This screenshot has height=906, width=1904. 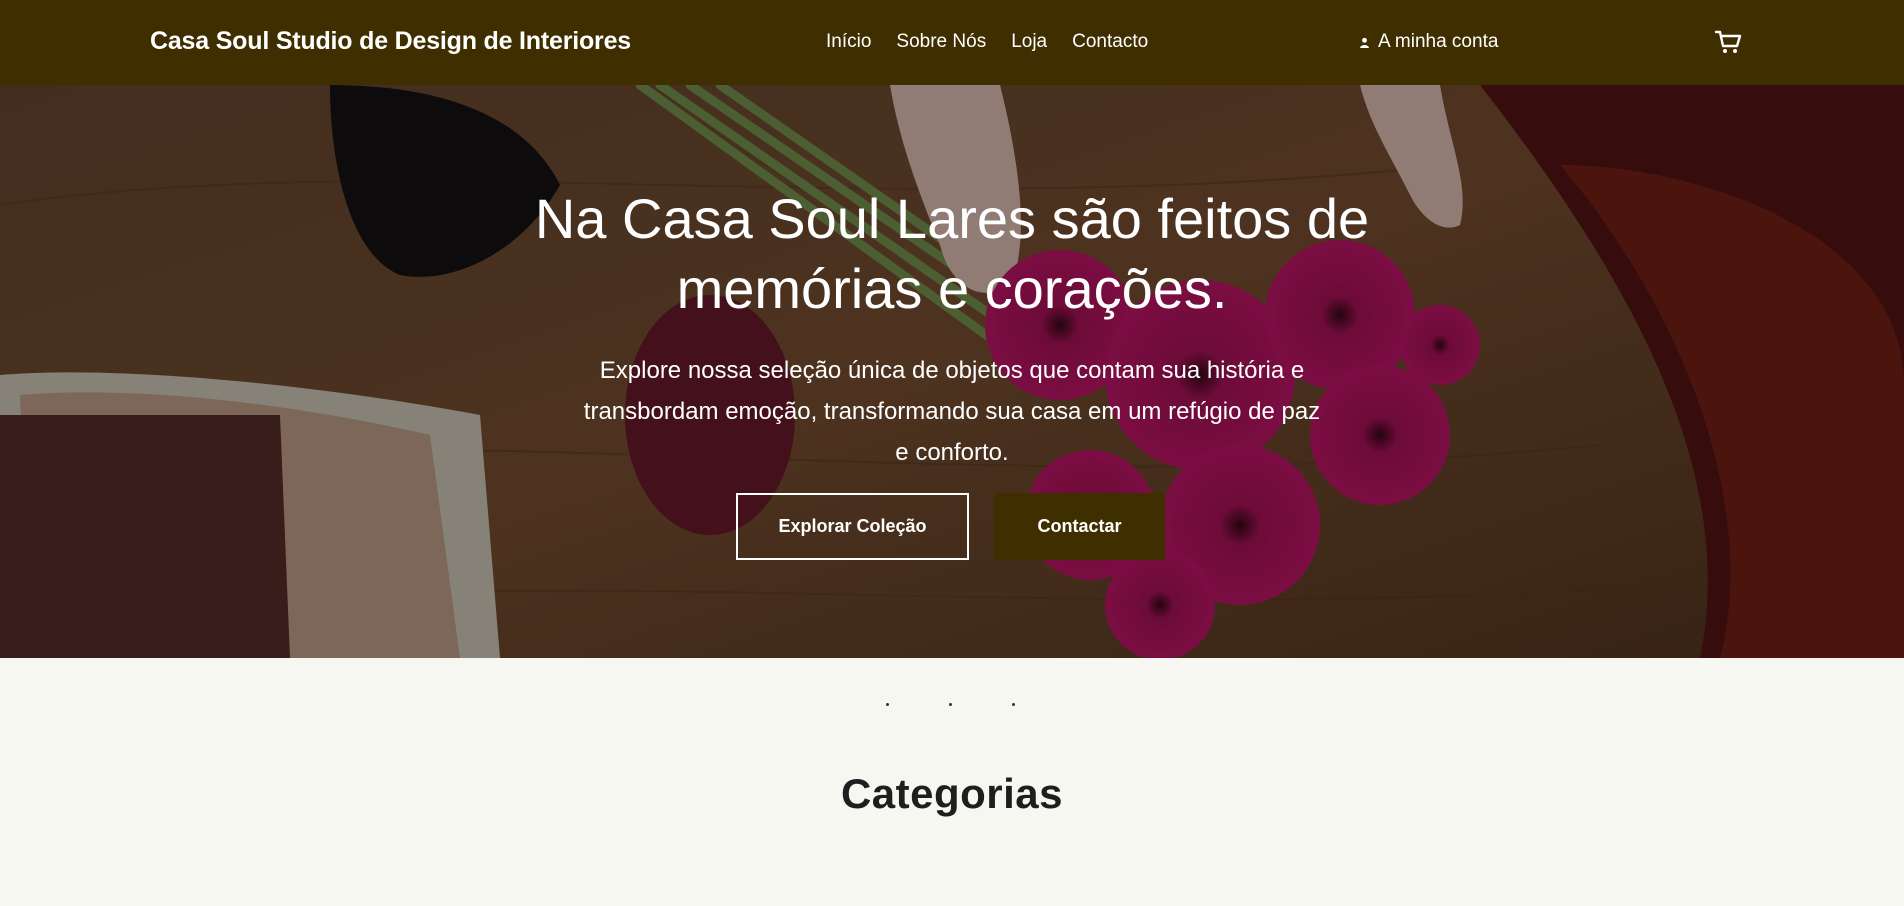 What do you see at coordinates (1029, 42) in the screenshot?
I see `nav-item-loja: Loja` at bounding box center [1029, 42].